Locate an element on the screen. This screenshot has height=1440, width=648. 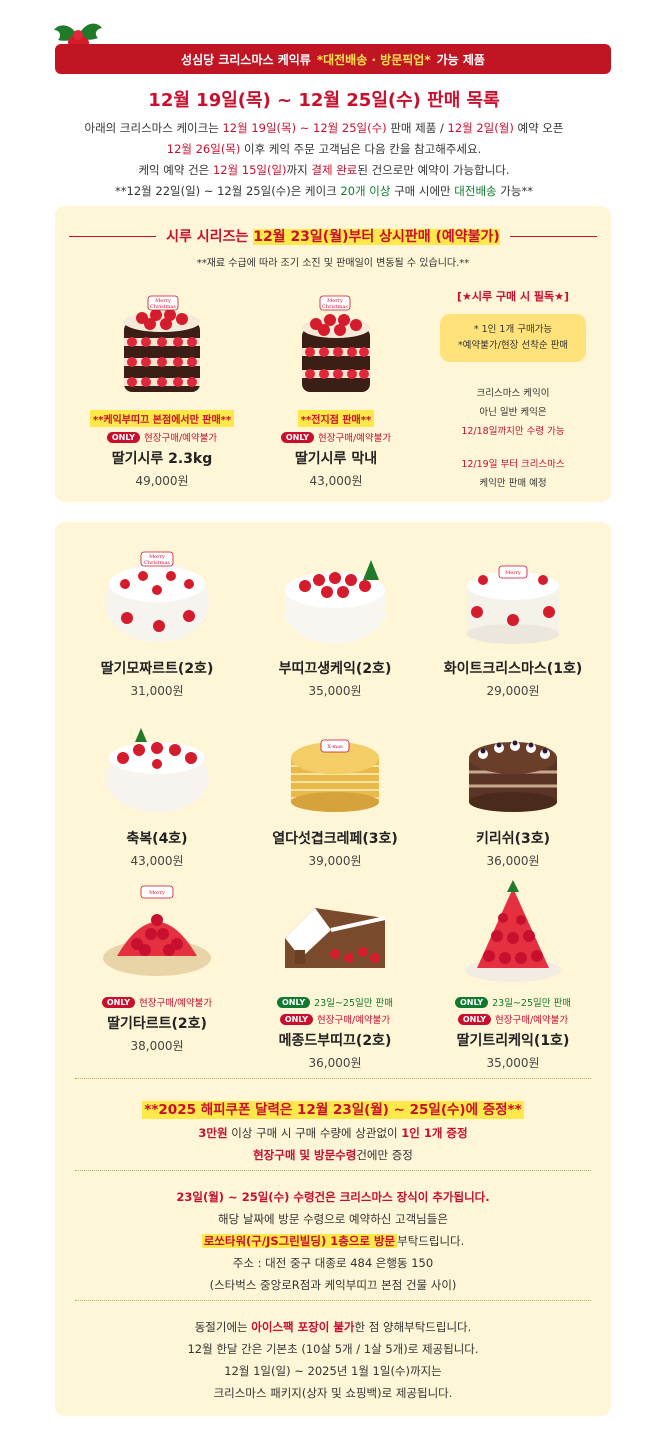
banner-title: 성심당 크리스마스 케익류 is located at coordinates (246, 59).